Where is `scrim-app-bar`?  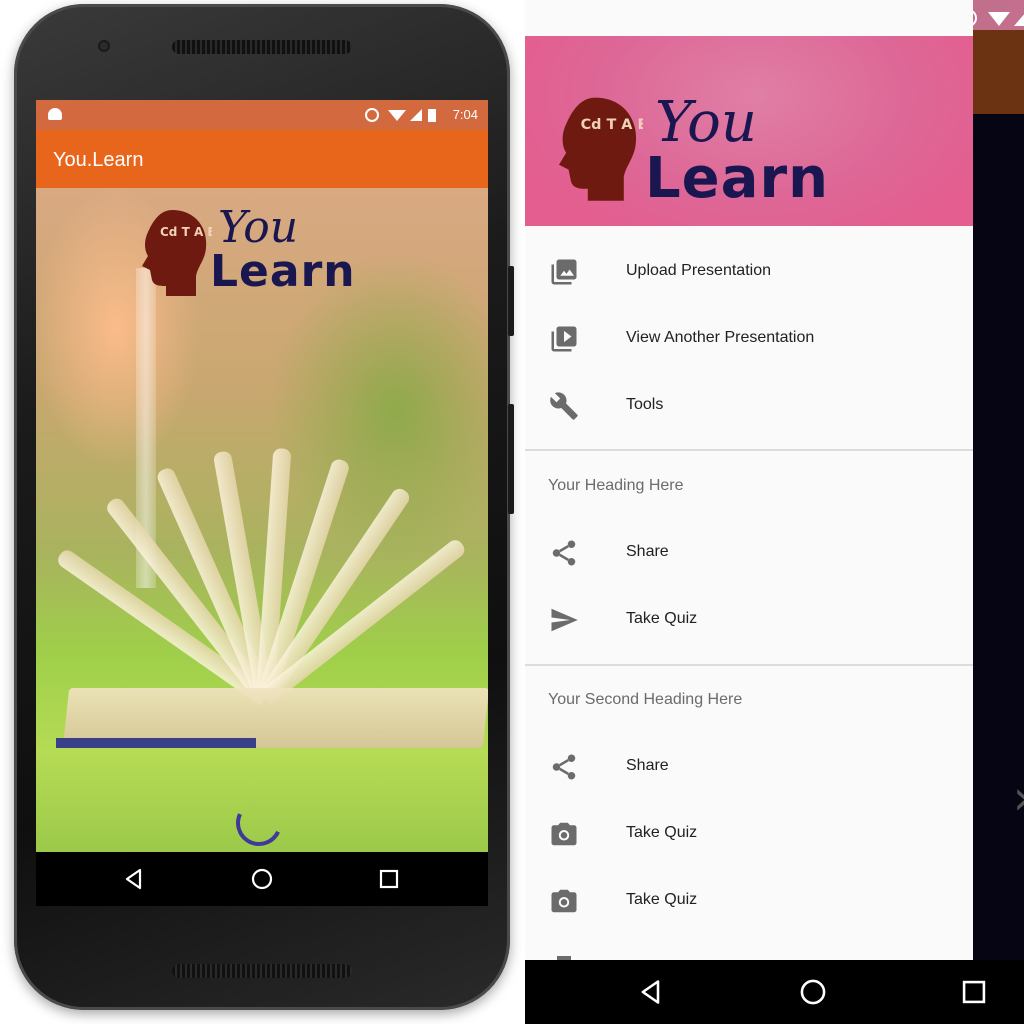
scrim-app-bar is located at coordinates (998, 72).